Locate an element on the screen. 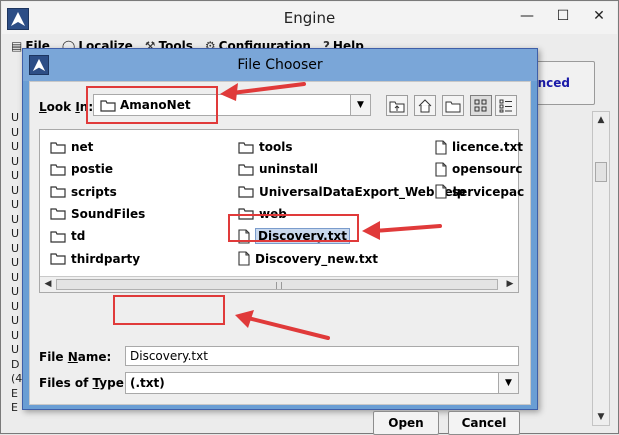 The height and width of the screenshot is (435, 619). file-chooser-title-bar: File Chooser is located at coordinates (280, 65).